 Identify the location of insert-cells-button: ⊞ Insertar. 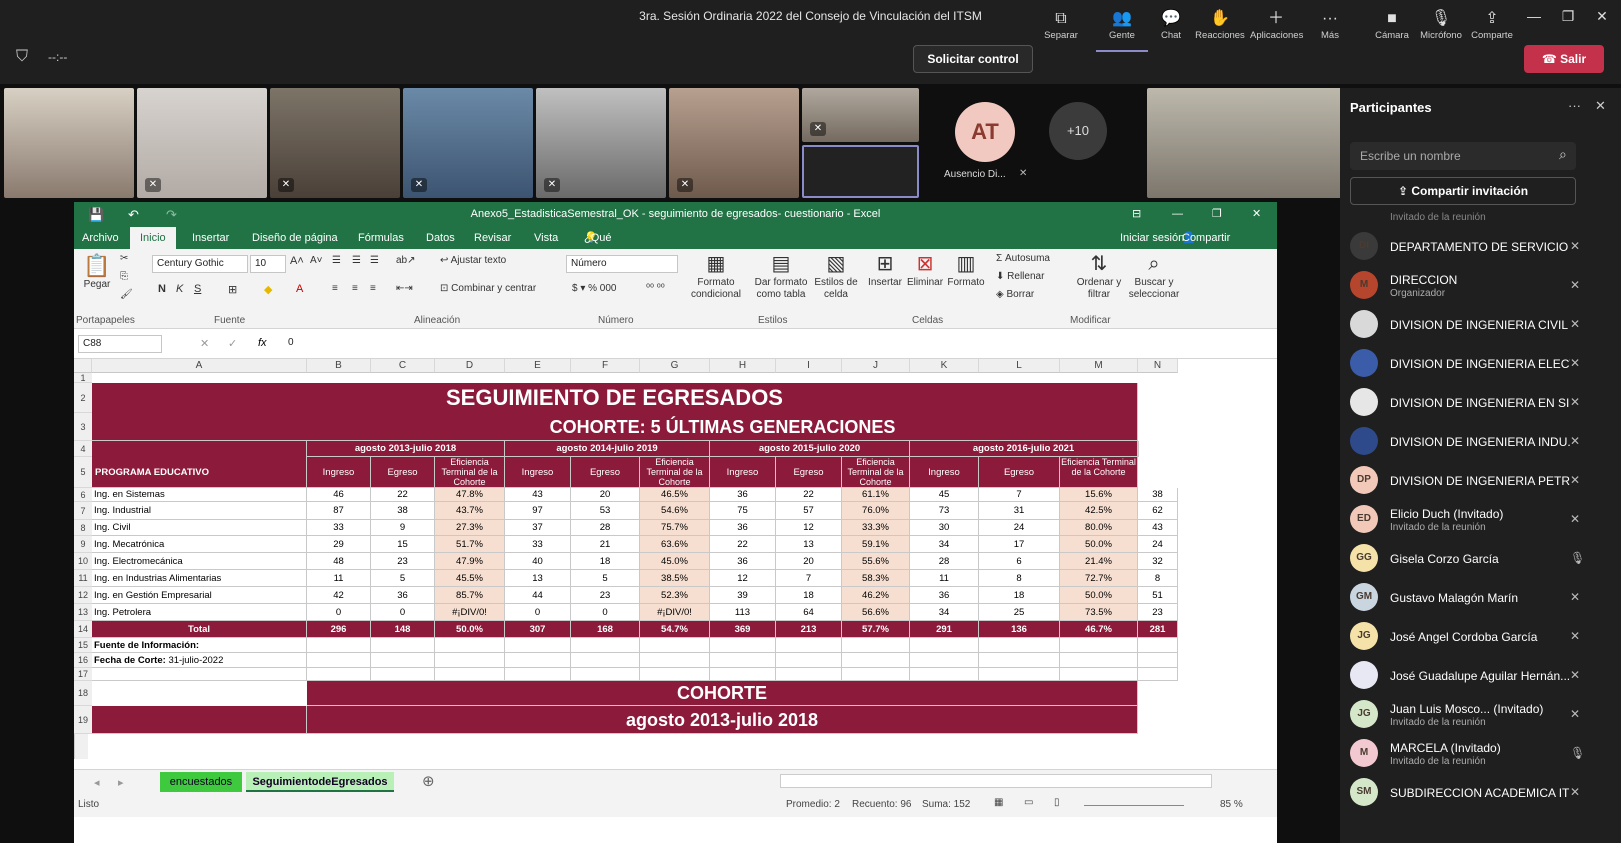
(885, 269).